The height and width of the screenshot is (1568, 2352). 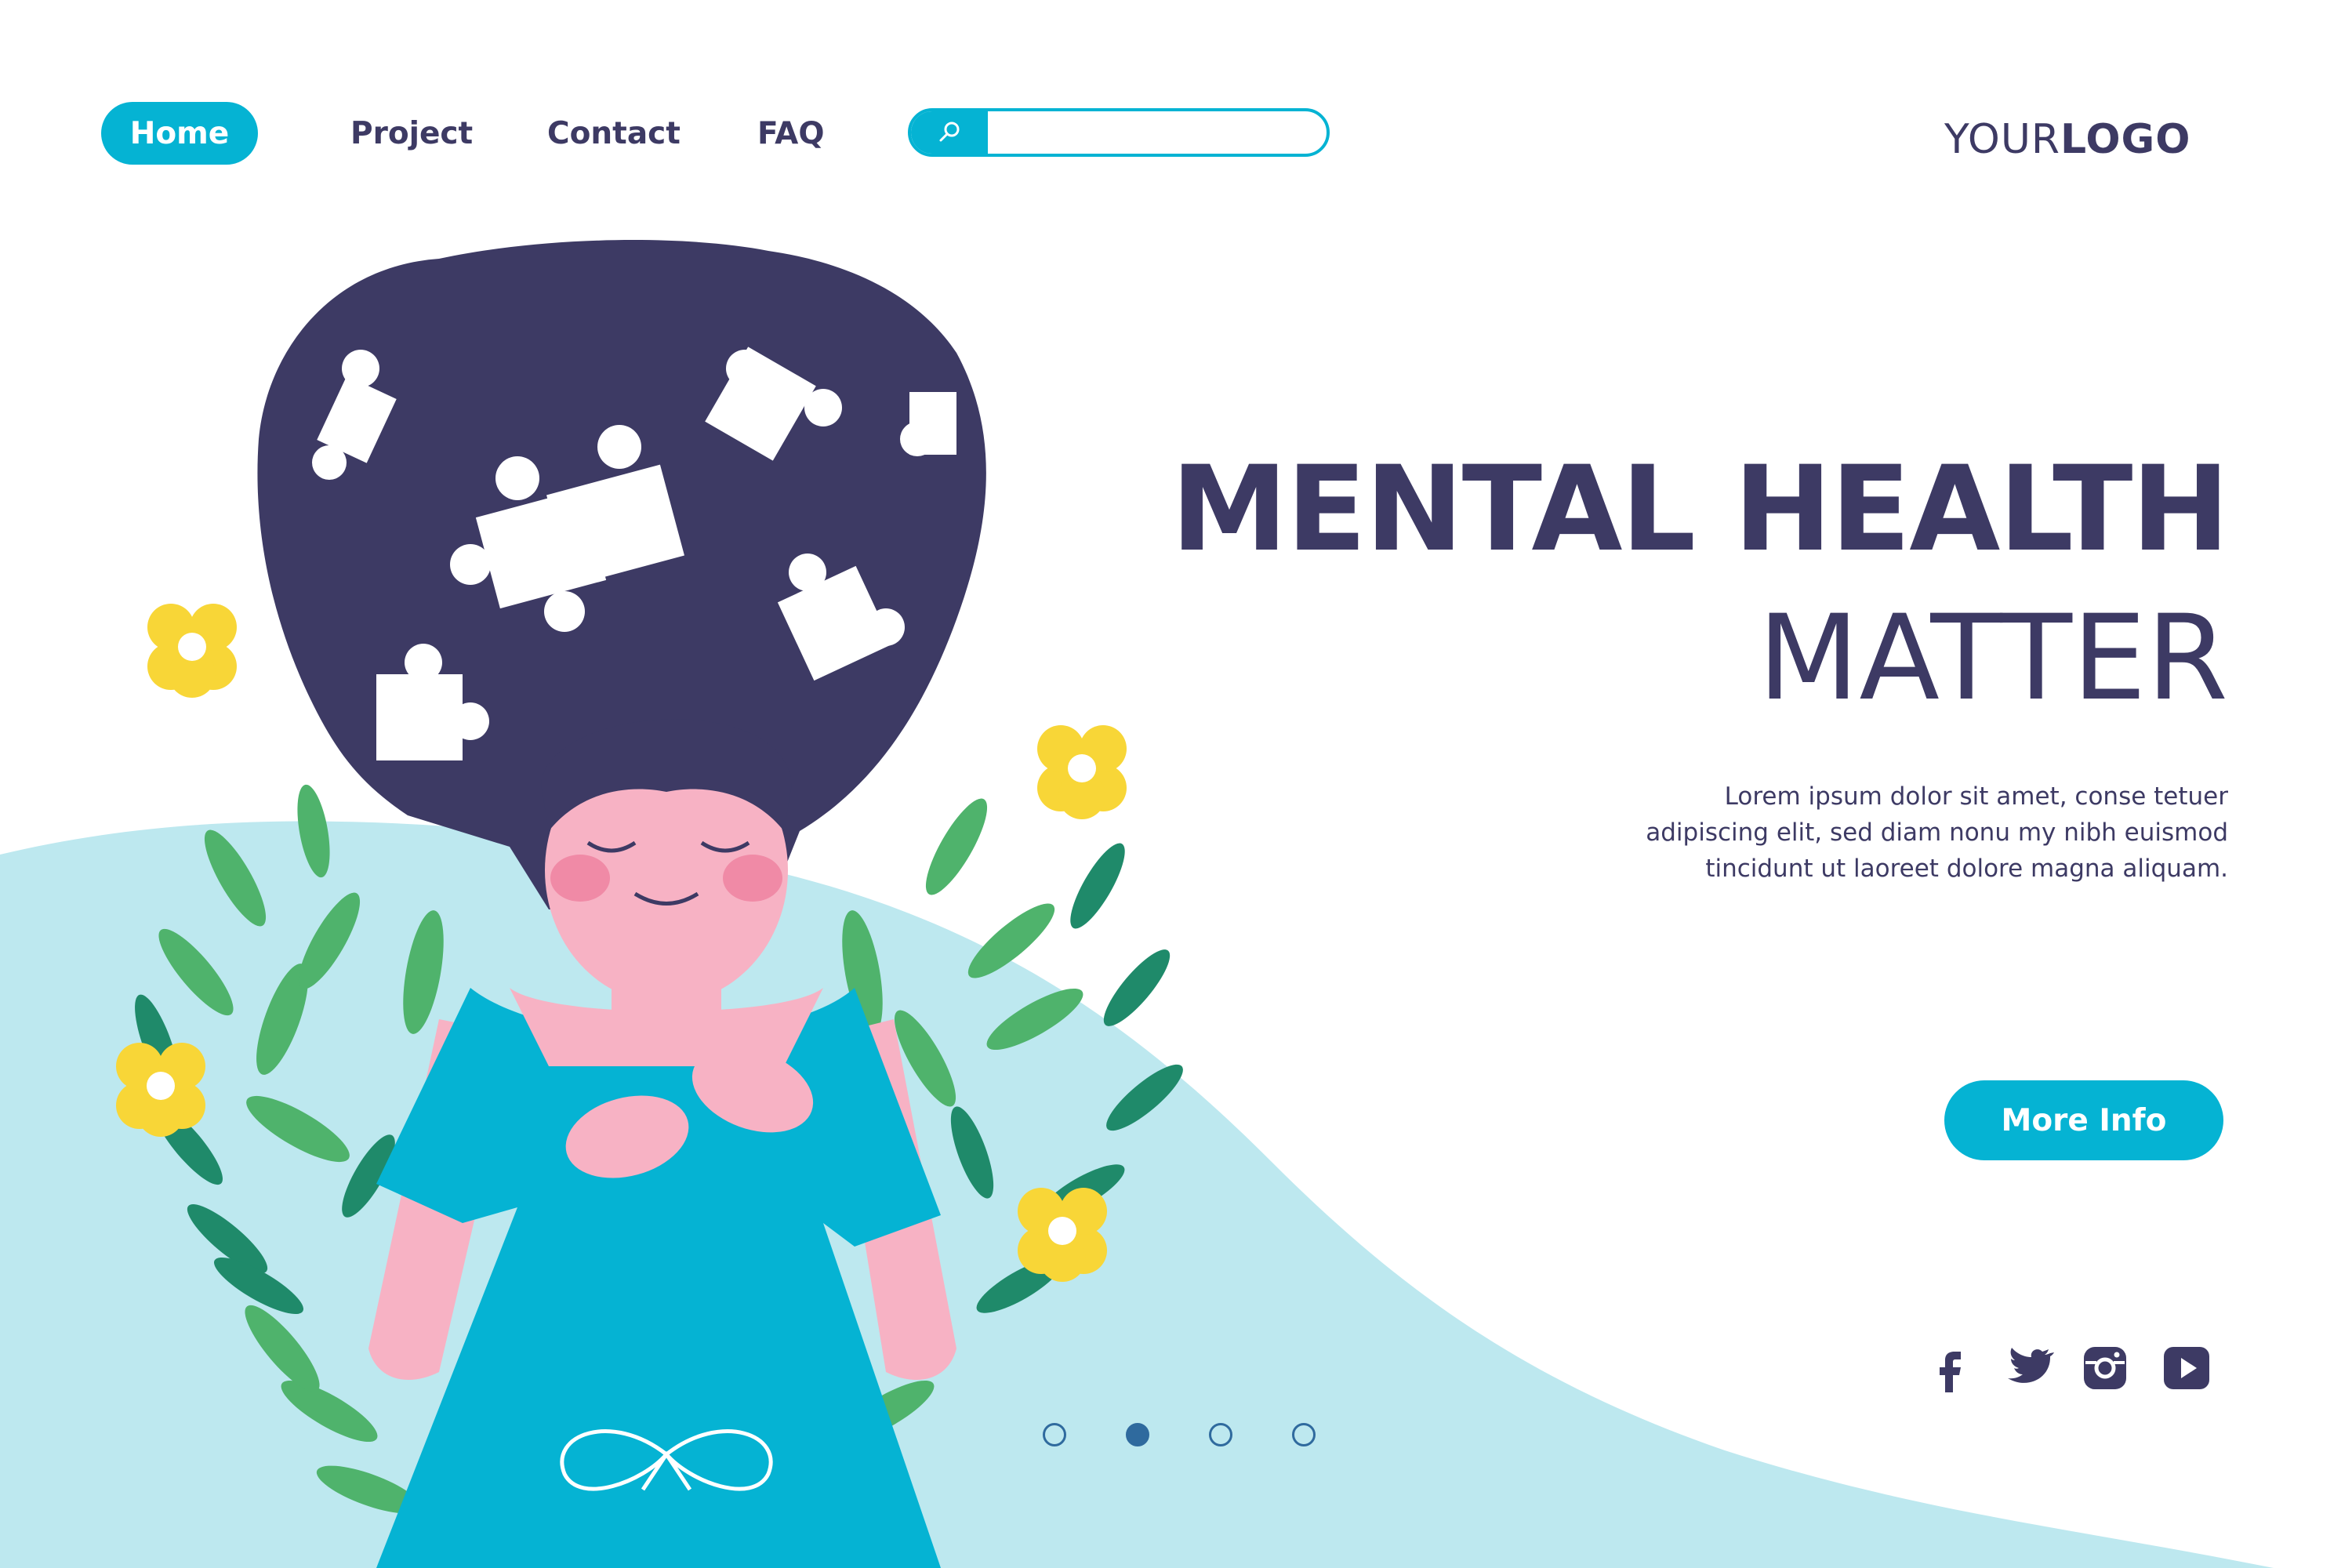 I want to click on facebook-icon, so click(x=1951, y=1368).